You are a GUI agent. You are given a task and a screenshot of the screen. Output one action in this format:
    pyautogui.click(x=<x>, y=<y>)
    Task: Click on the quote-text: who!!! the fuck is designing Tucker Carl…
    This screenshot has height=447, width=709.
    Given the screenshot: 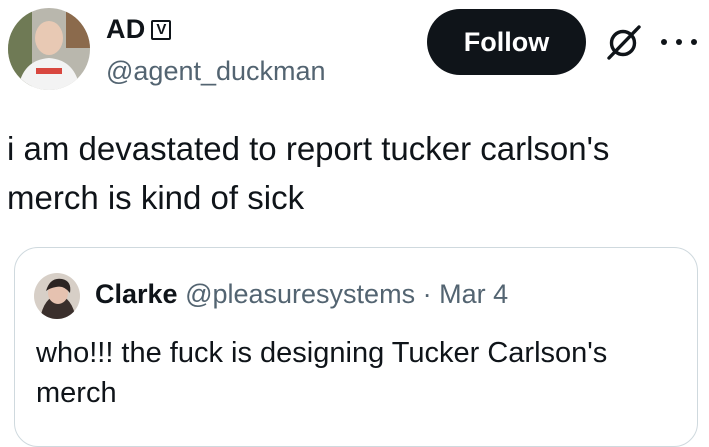 What is the action you would take?
    pyautogui.click(x=322, y=373)
    